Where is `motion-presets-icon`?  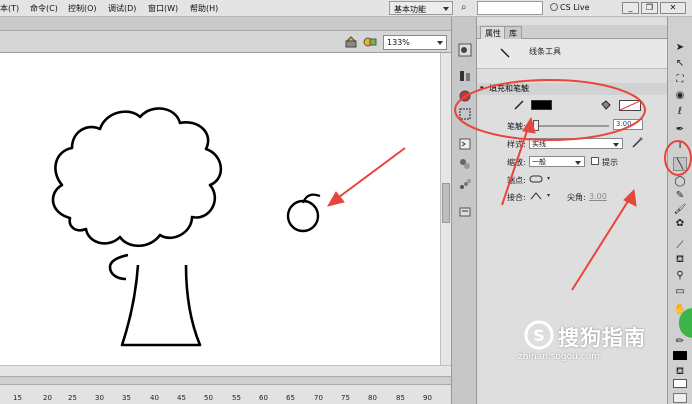
motion-presets-icon is located at coordinates (465, 184).